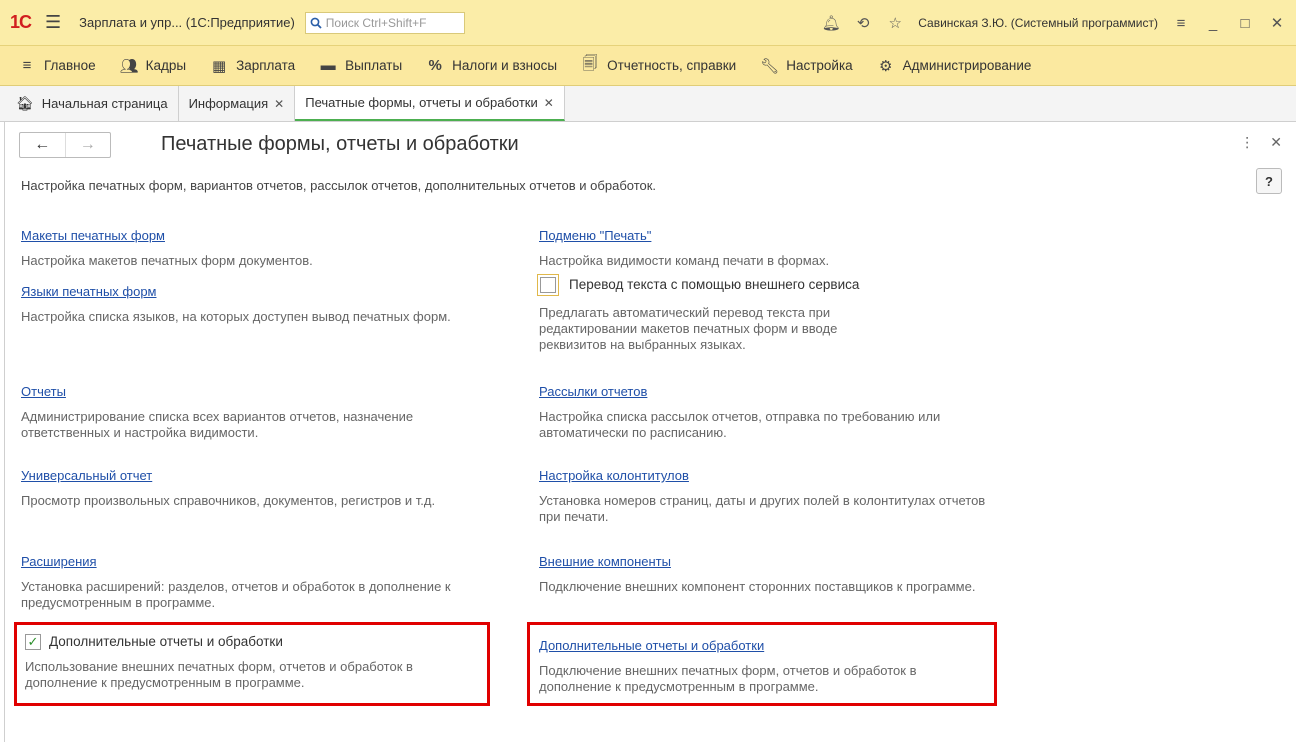 The height and width of the screenshot is (746, 1296). Describe the element at coordinates (954, 66) in the screenshot. I see `section-admin: ⚙ Администрирование` at that location.